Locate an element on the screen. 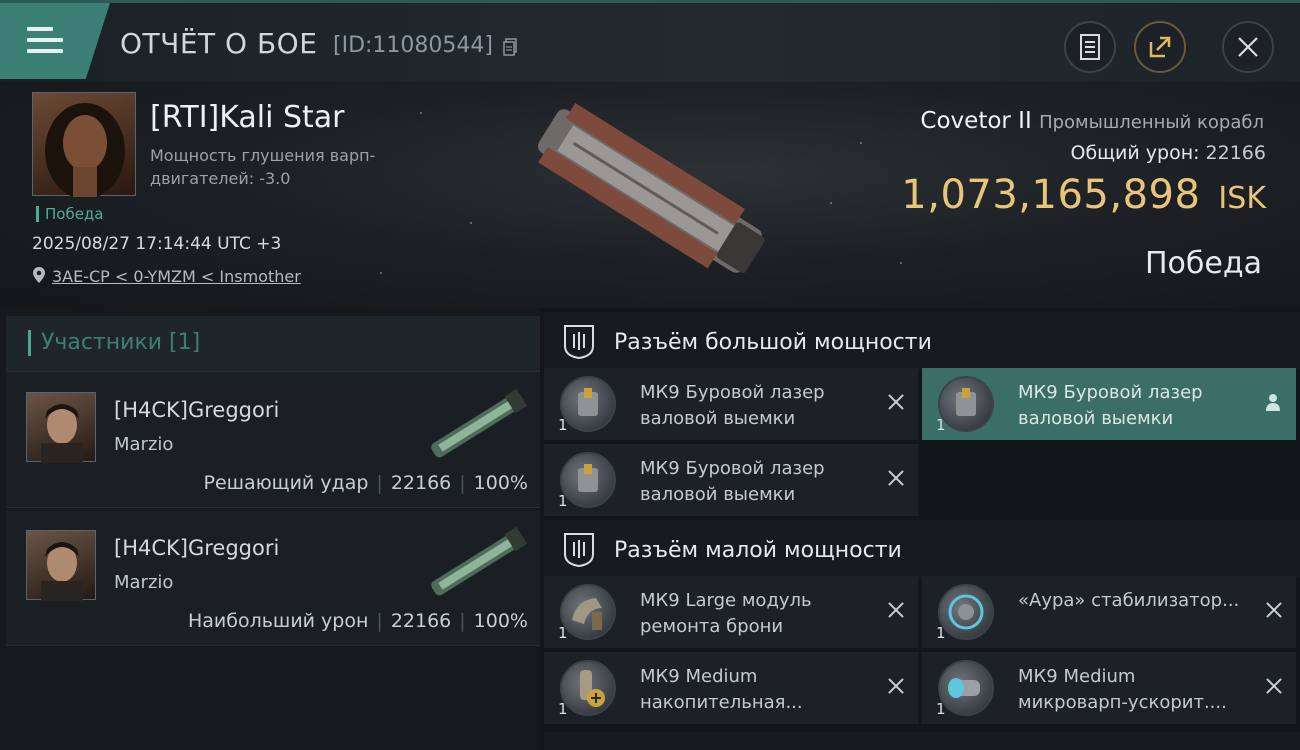  module-high-2: 1 МК9 Буровой лазер валовой выемки is located at coordinates (1109, 404).